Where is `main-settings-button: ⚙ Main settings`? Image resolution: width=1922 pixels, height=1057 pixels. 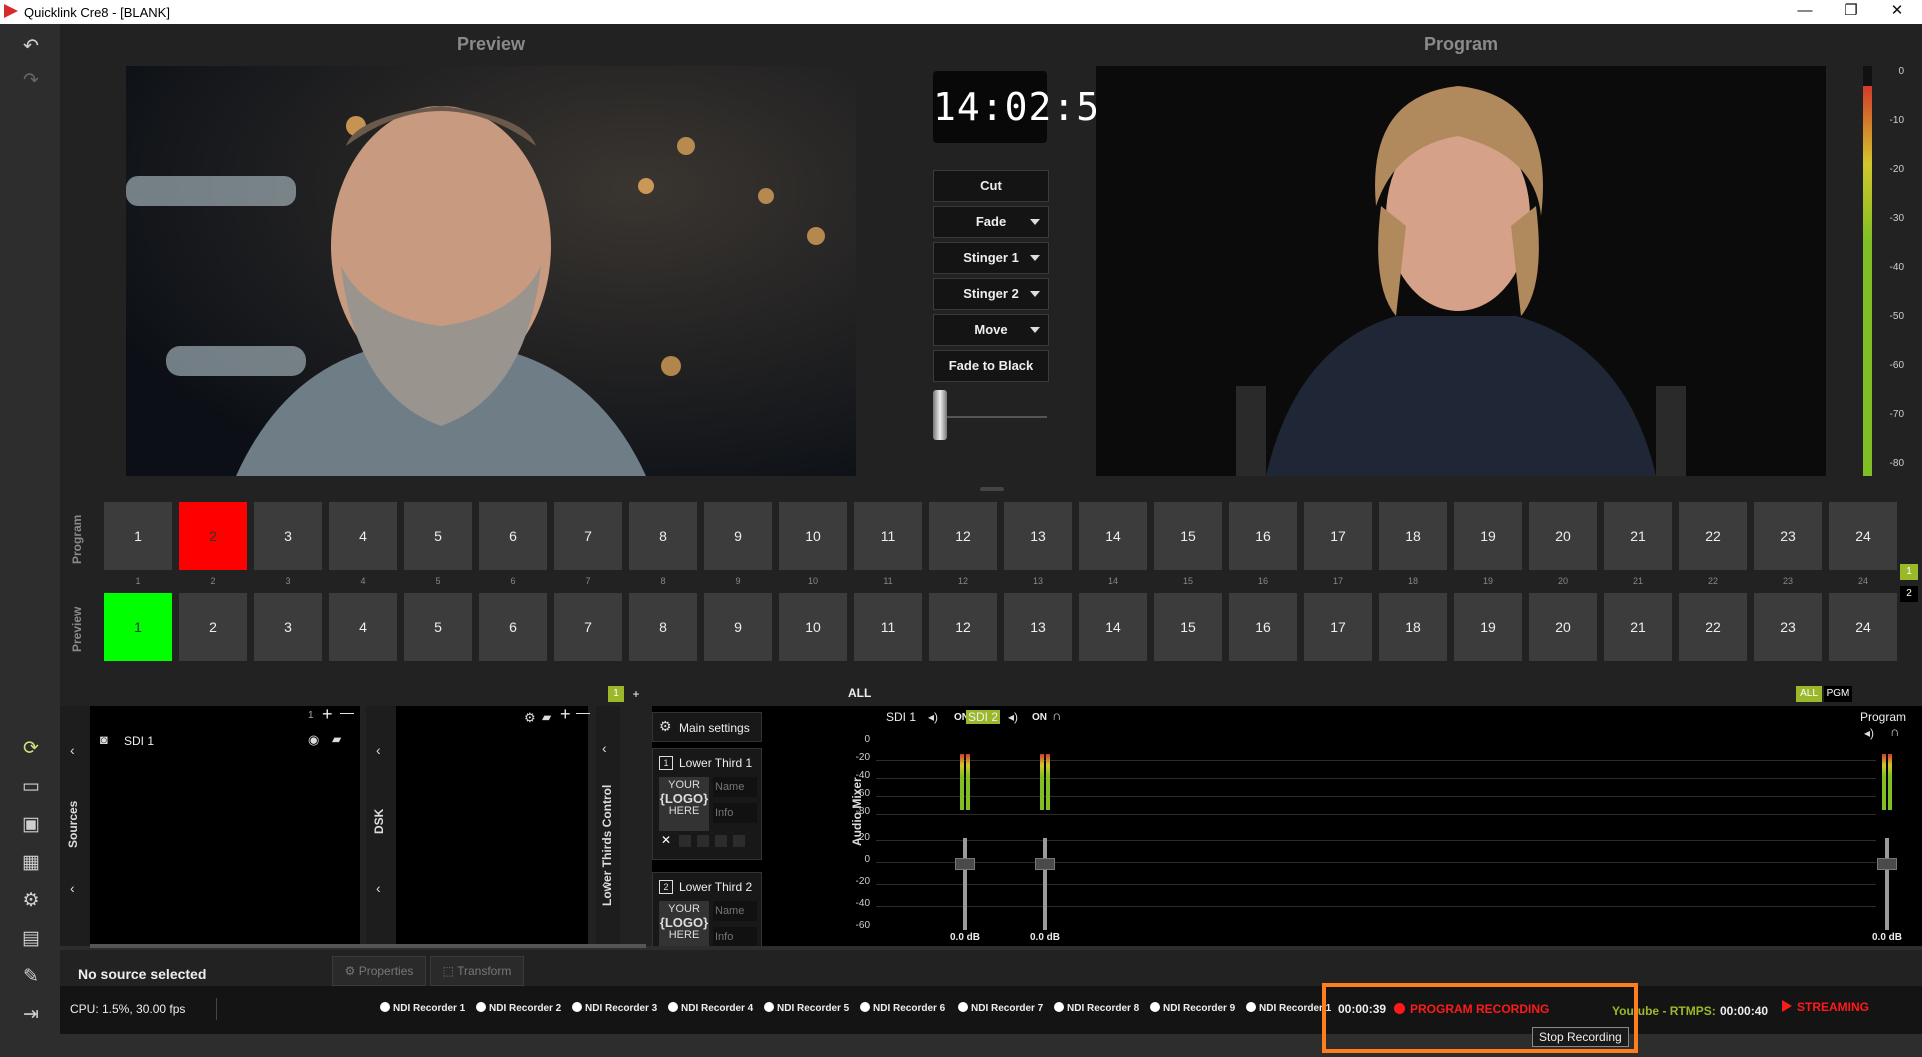 main-settings-button: ⚙ Main settings is located at coordinates (707, 727).